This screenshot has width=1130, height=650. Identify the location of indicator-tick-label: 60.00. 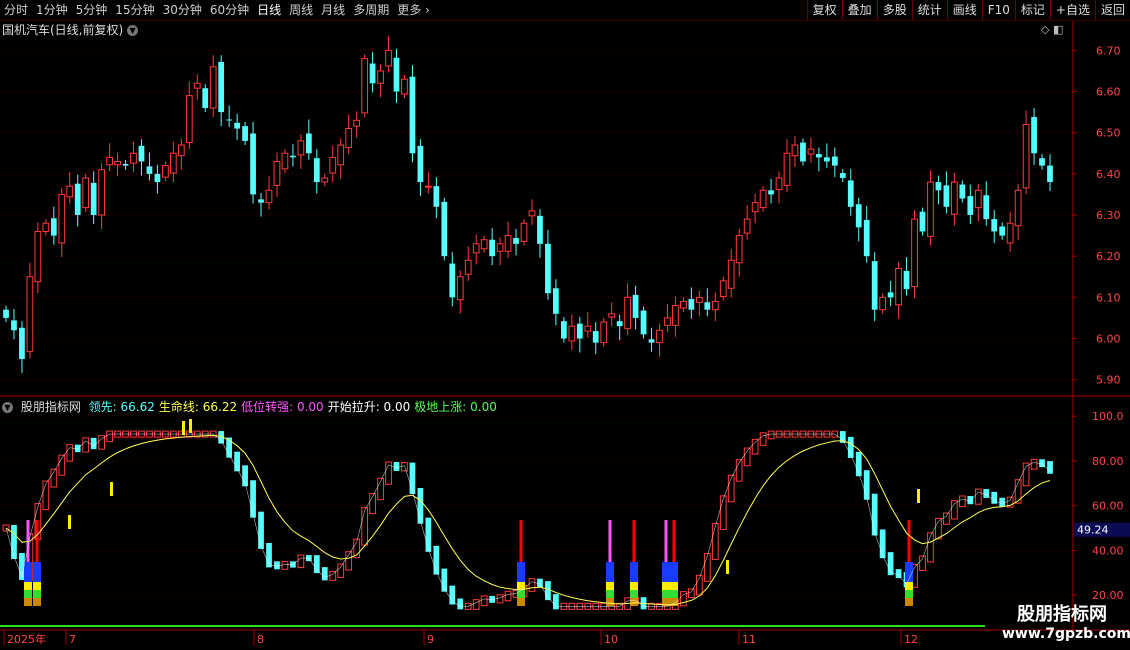
(1108, 506).